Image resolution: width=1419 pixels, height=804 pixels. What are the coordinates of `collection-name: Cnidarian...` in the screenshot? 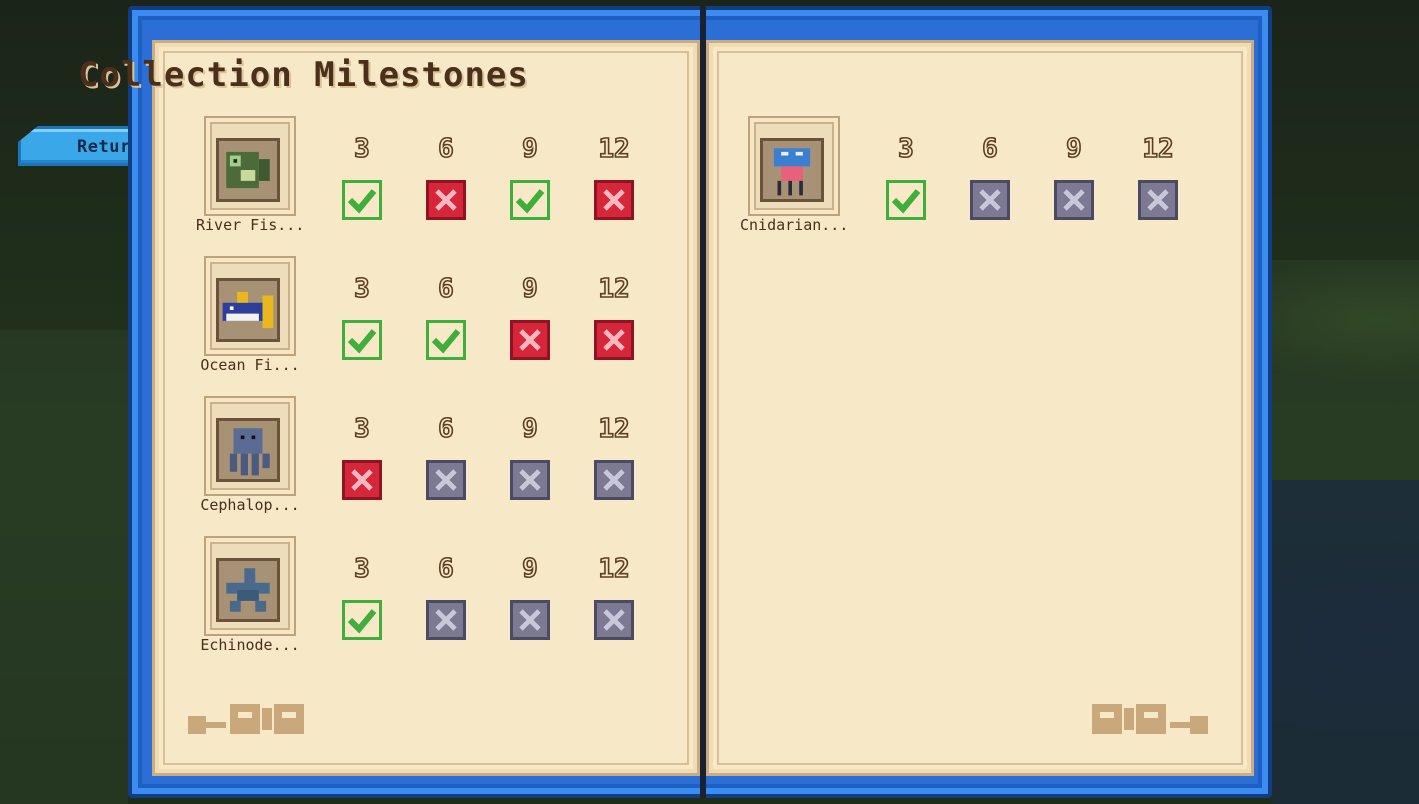 It's located at (794, 225).